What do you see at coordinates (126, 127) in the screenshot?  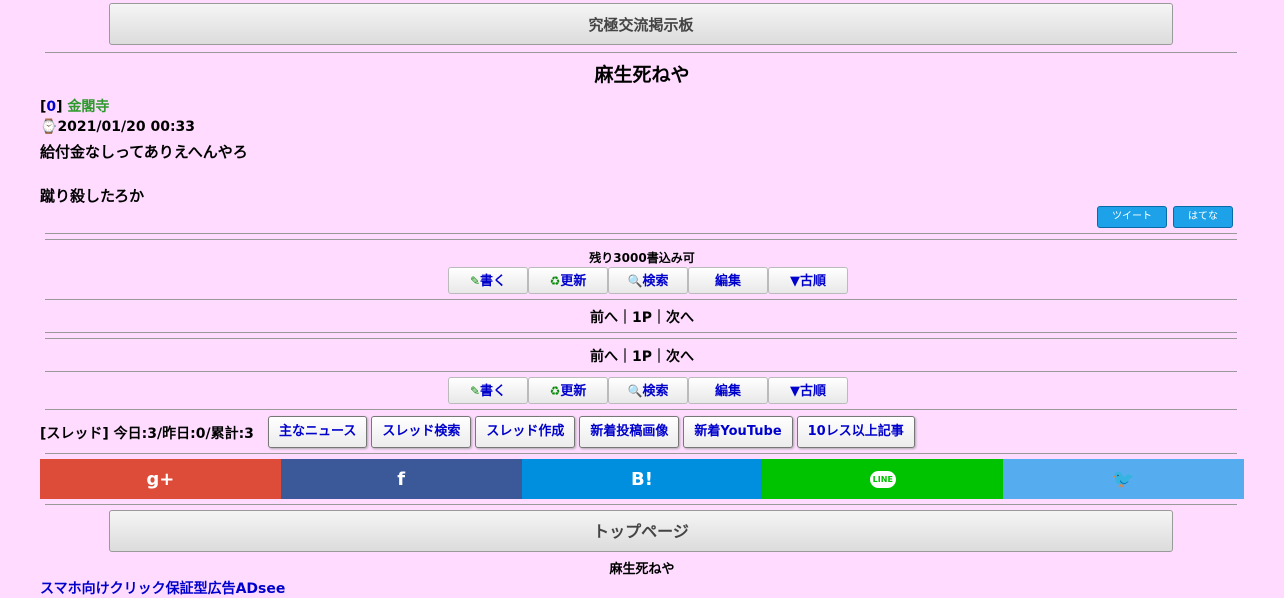 I see `post-datetime: 2021/01/20 00:33` at bounding box center [126, 127].